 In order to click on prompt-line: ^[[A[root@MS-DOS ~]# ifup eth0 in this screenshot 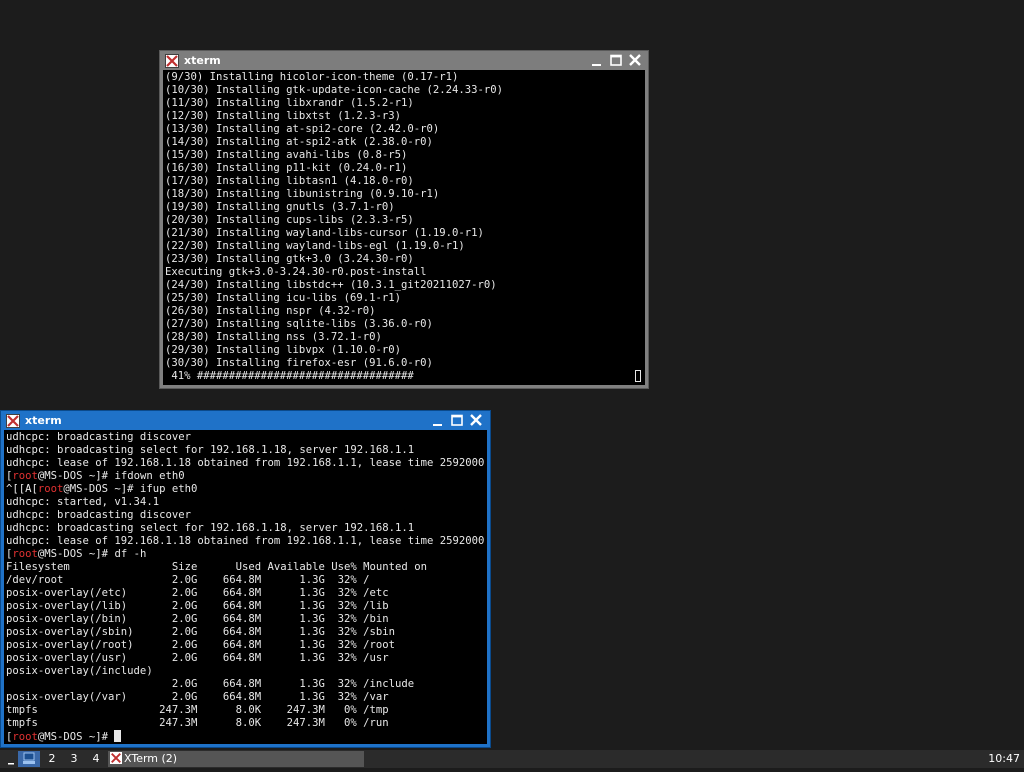, I will do `click(246, 489)`.